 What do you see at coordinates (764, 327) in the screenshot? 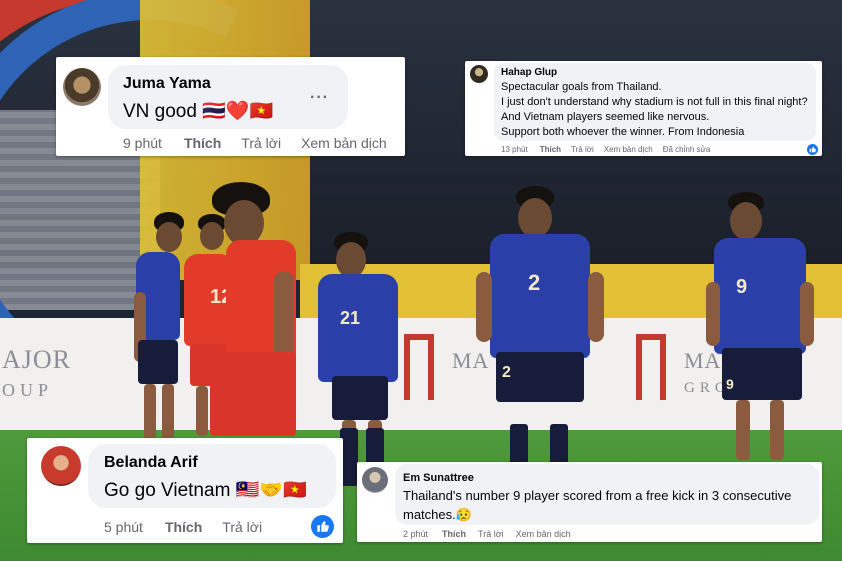
I see `player-thai-9: 9 9` at bounding box center [764, 327].